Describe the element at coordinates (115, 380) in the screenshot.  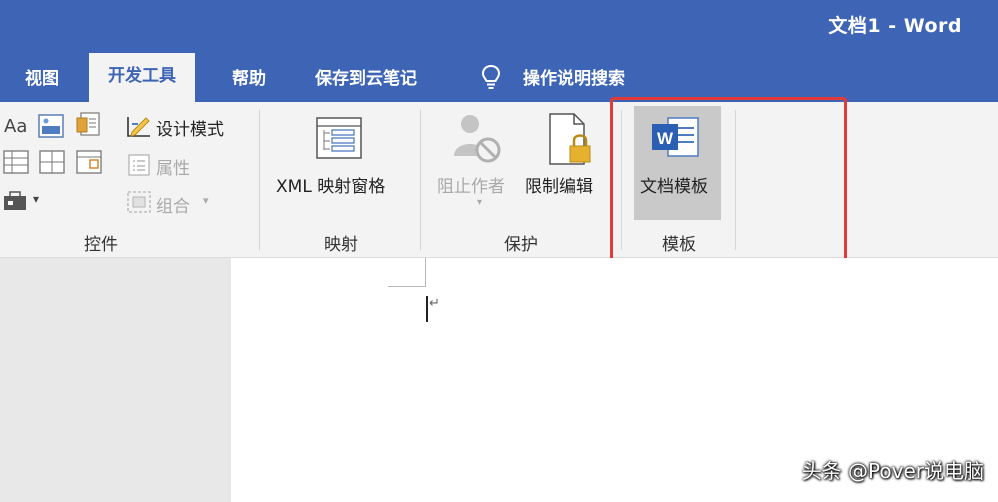
I see `navigation-pane` at that location.